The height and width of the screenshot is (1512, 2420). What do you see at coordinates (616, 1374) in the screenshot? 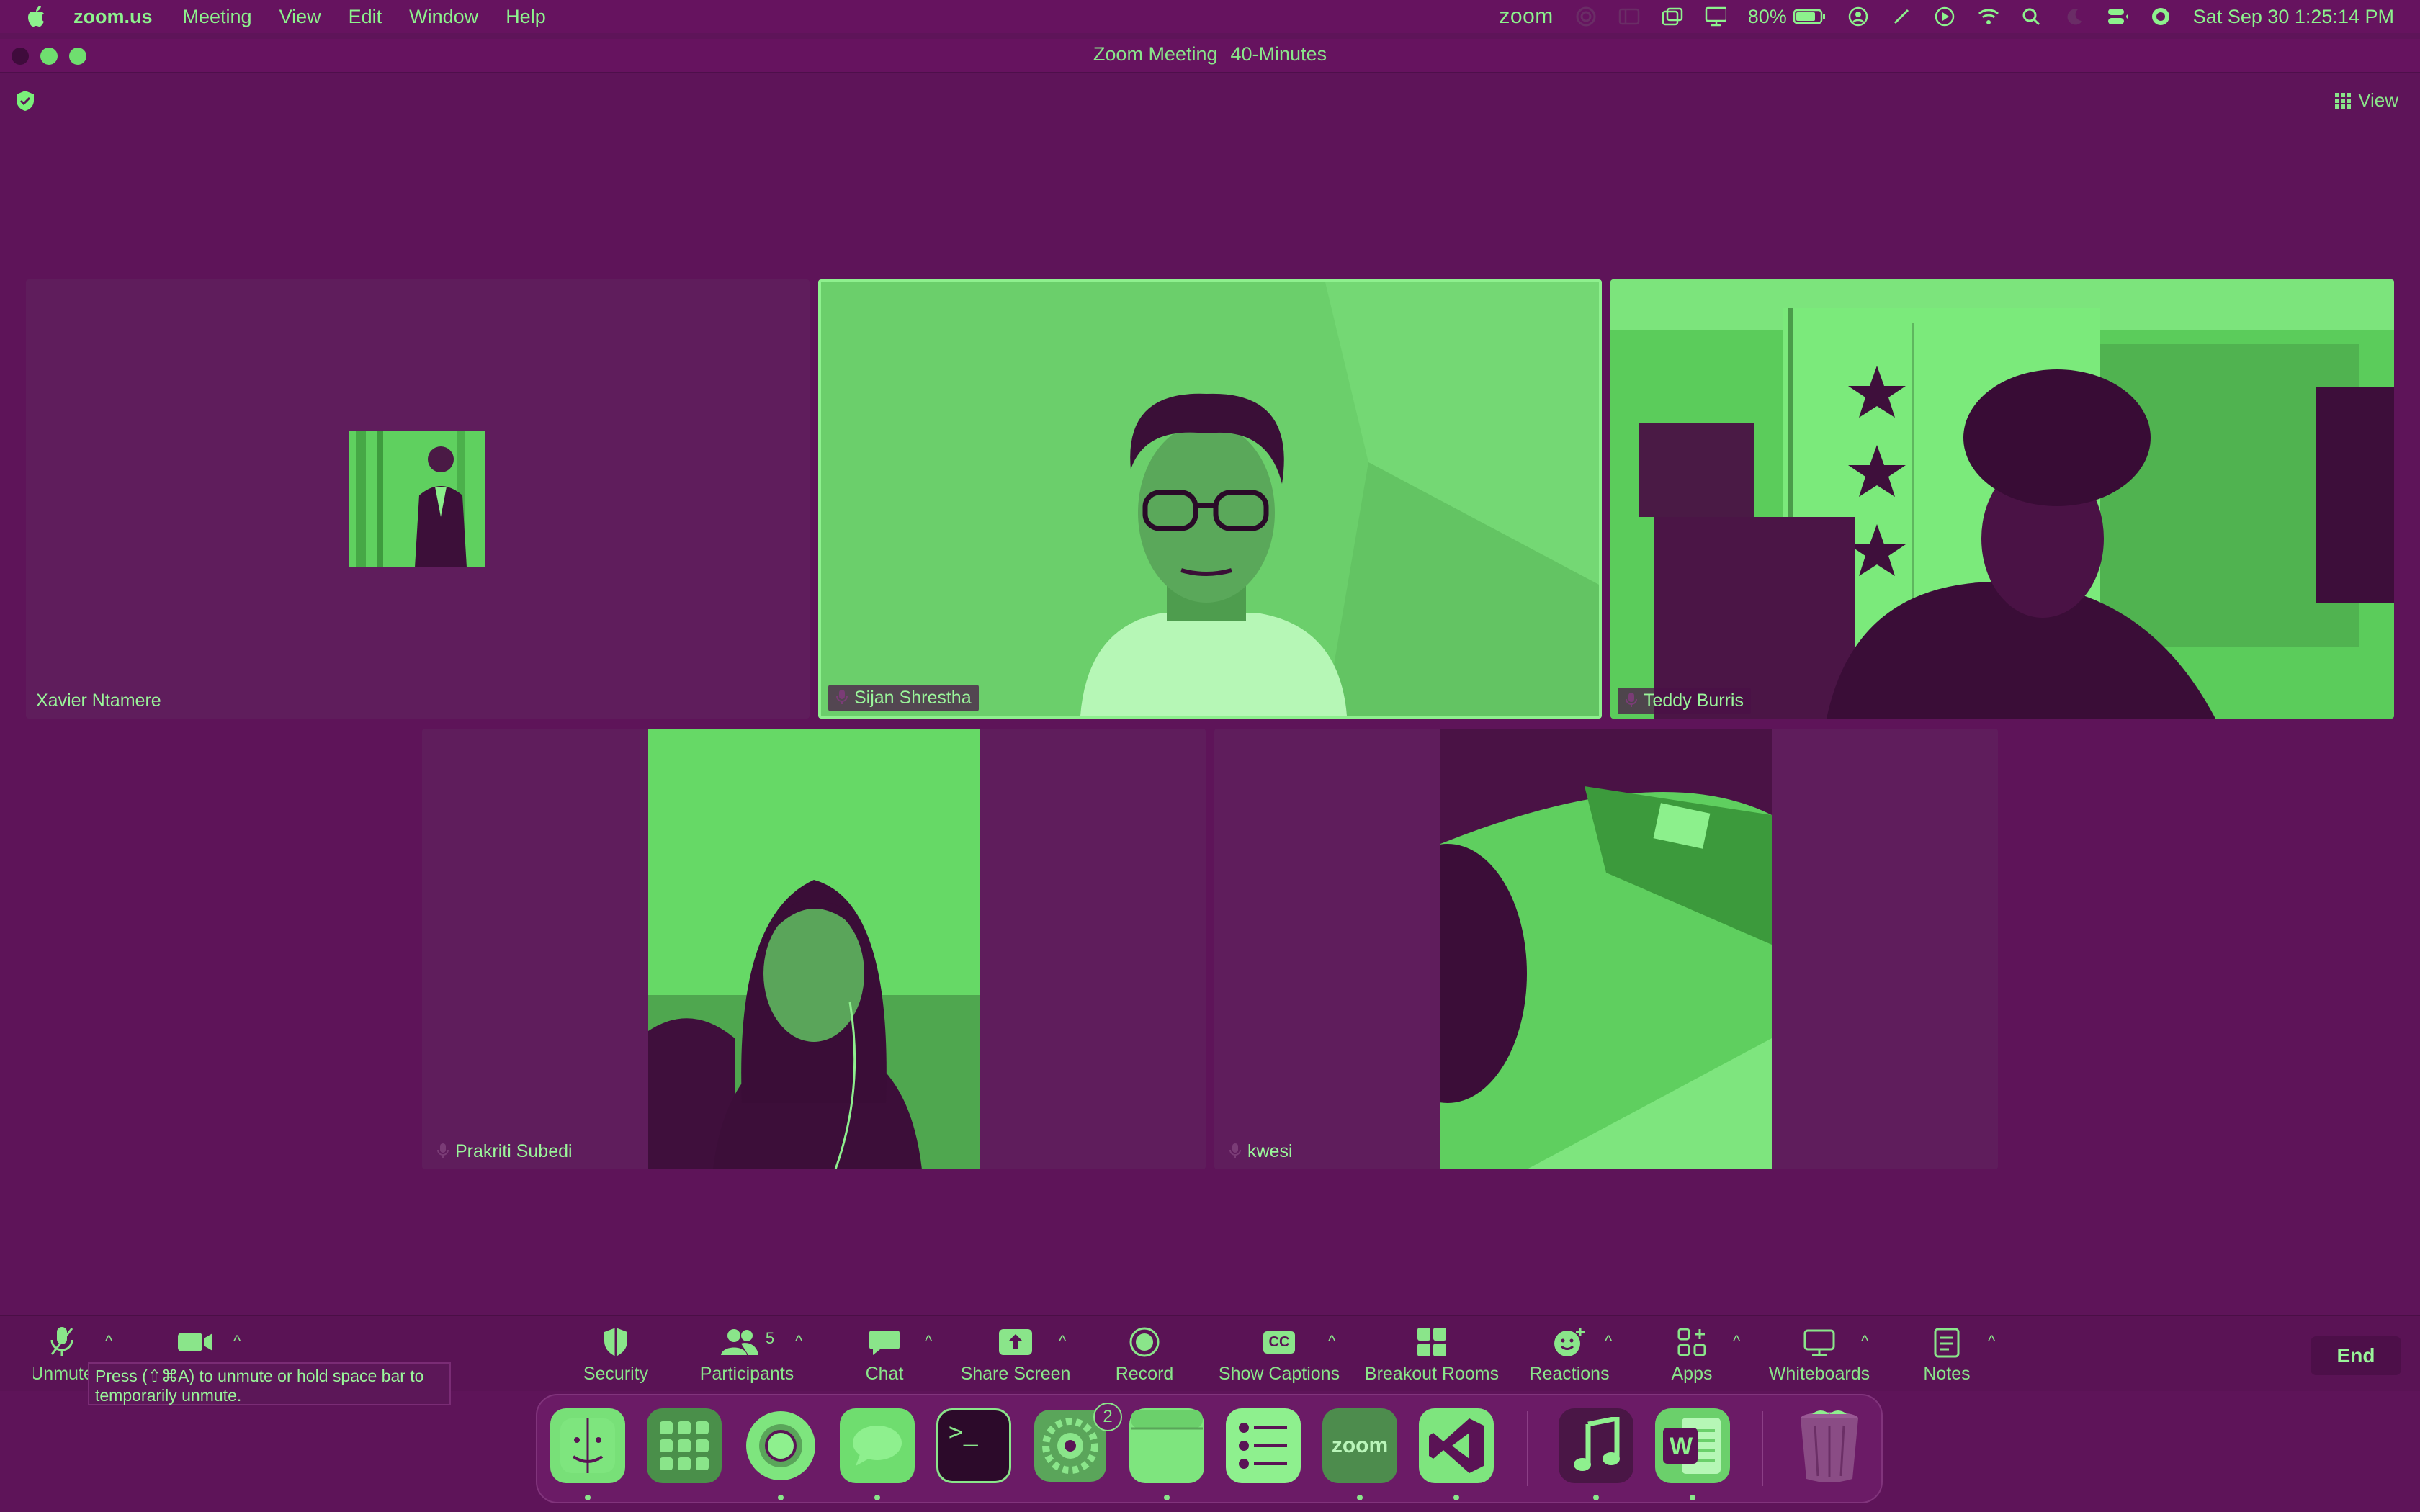
I see `security-label: Security` at bounding box center [616, 1374].